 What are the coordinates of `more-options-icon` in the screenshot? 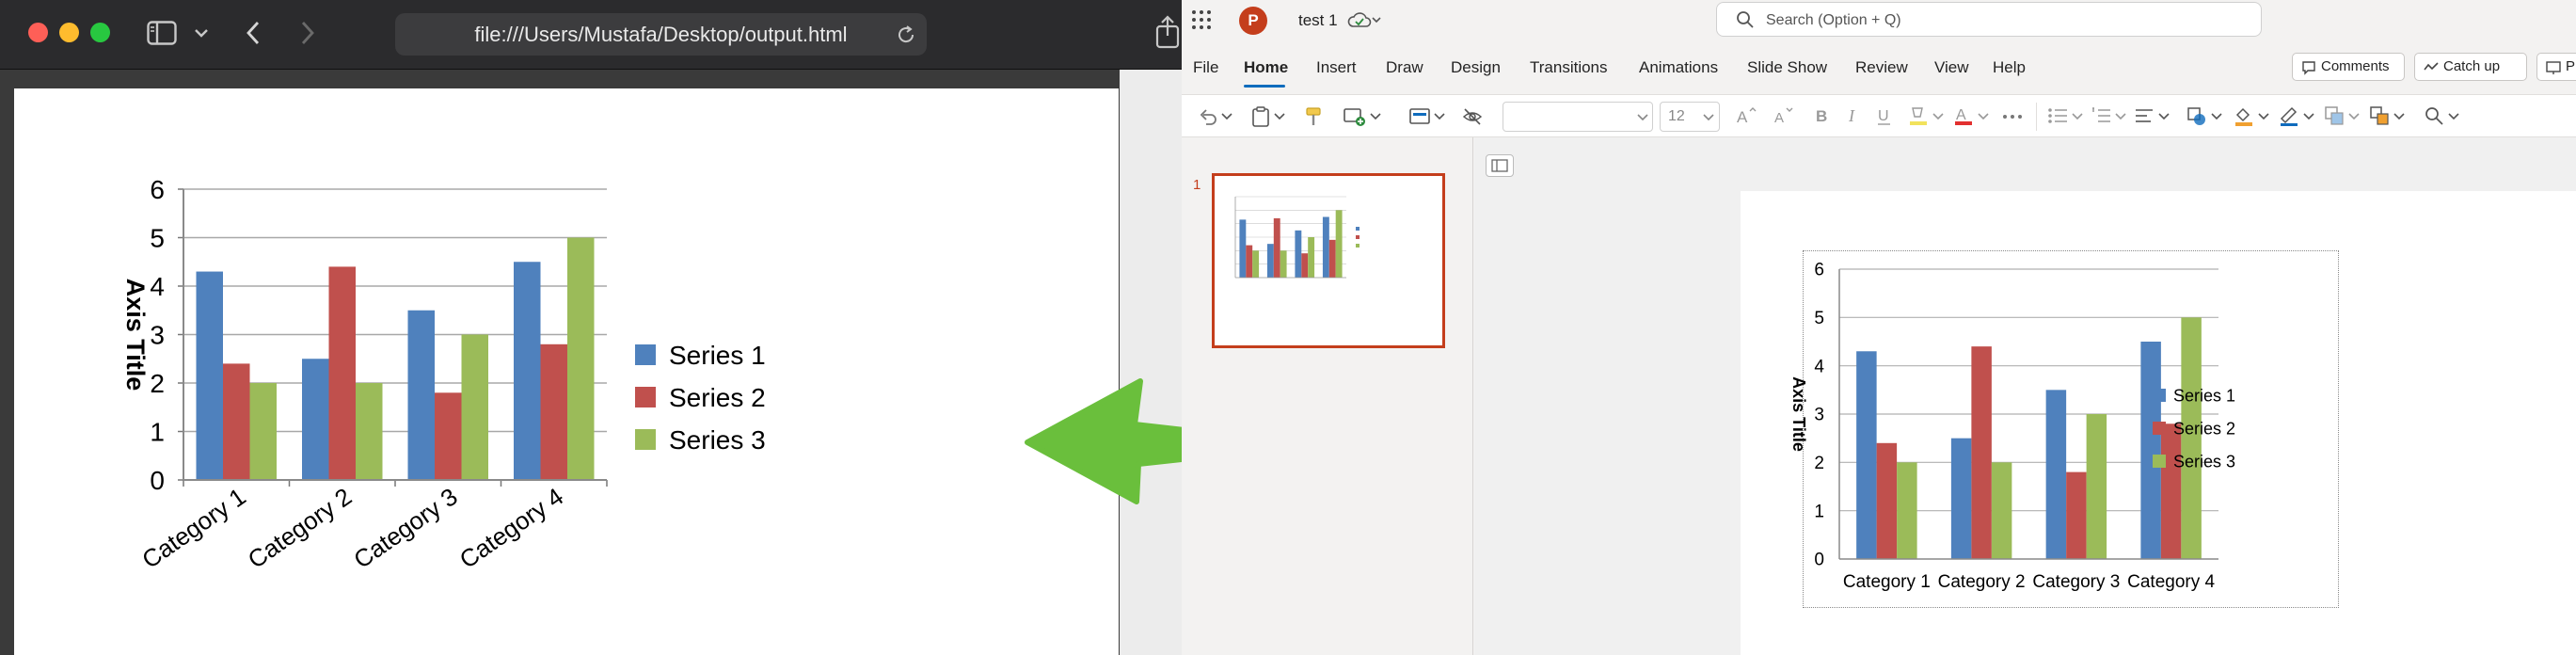 It's located at (2012, 117).